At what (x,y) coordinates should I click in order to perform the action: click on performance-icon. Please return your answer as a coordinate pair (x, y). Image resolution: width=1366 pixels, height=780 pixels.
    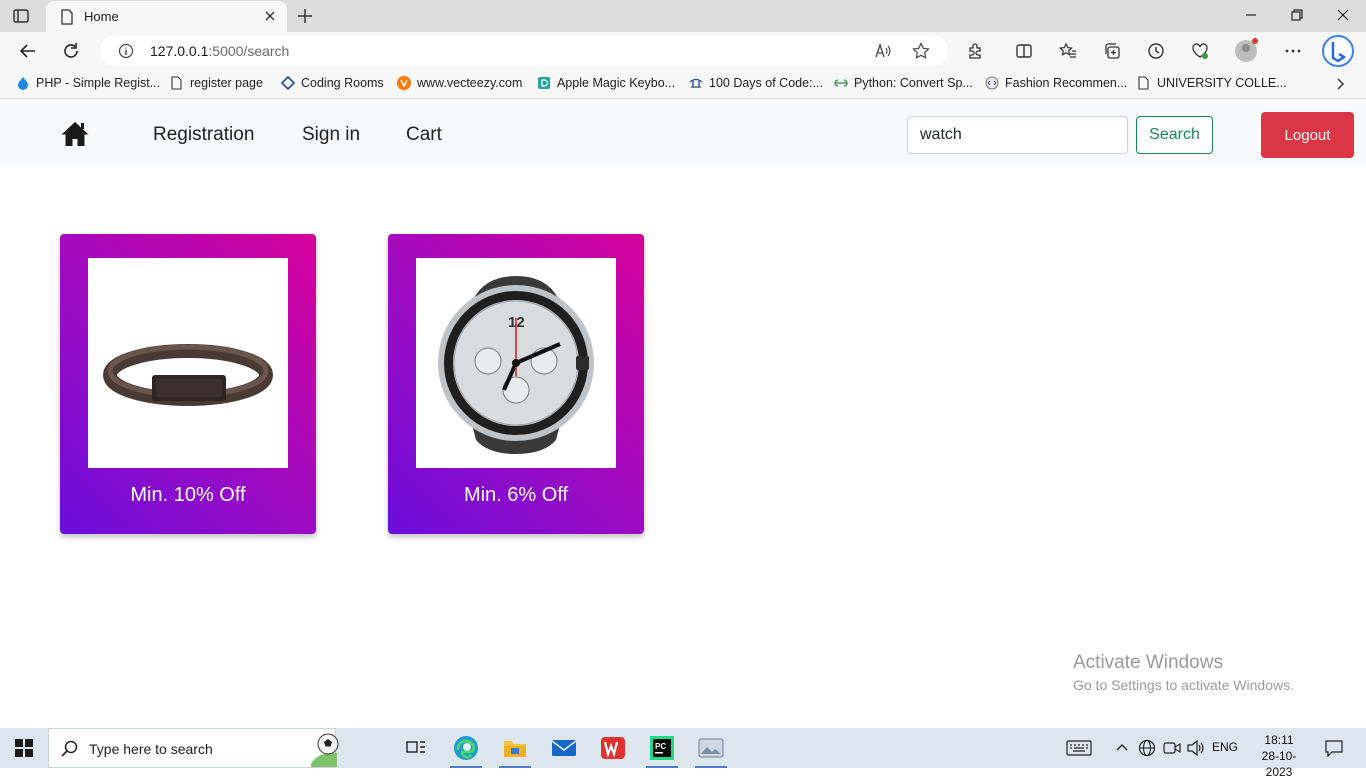
    Looking at the image, I should click on (1200, 51).